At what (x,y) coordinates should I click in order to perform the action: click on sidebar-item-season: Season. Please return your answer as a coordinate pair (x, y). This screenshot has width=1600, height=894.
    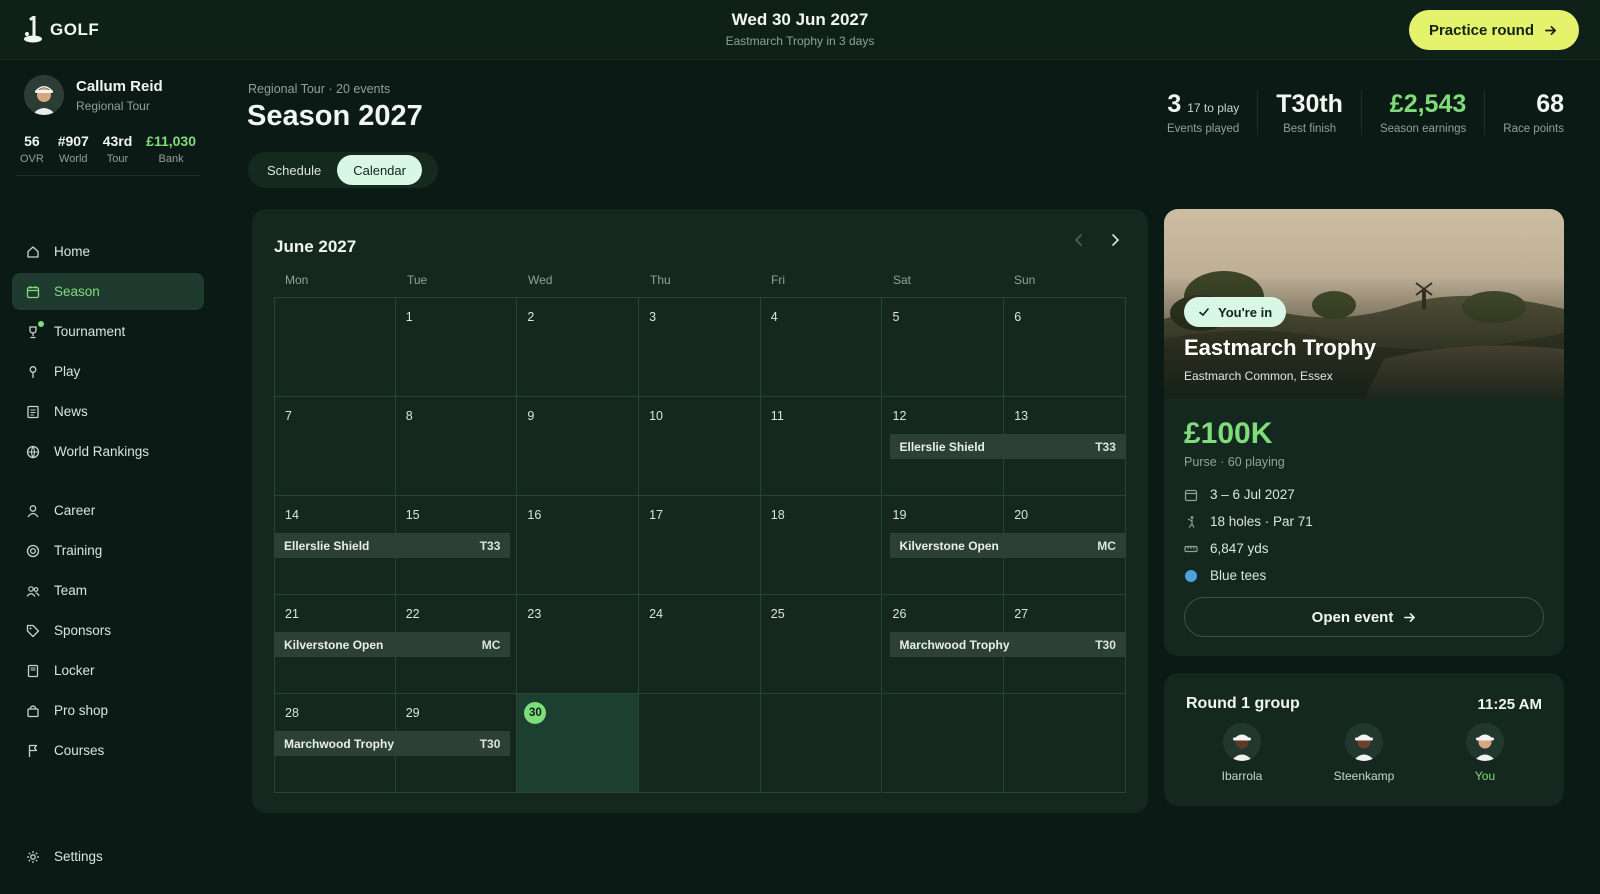
    Looking at the image, I should click on (108, 291).